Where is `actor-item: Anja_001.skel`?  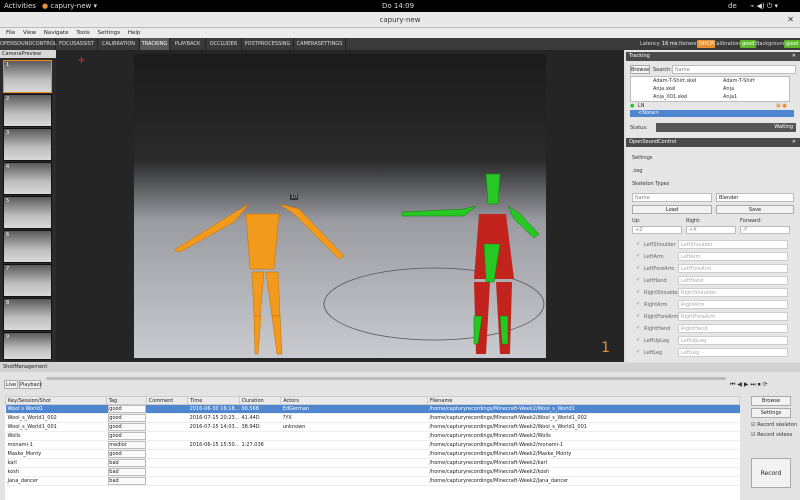 actor-item: Anja_001.skel is located at coordinates (670, 97).